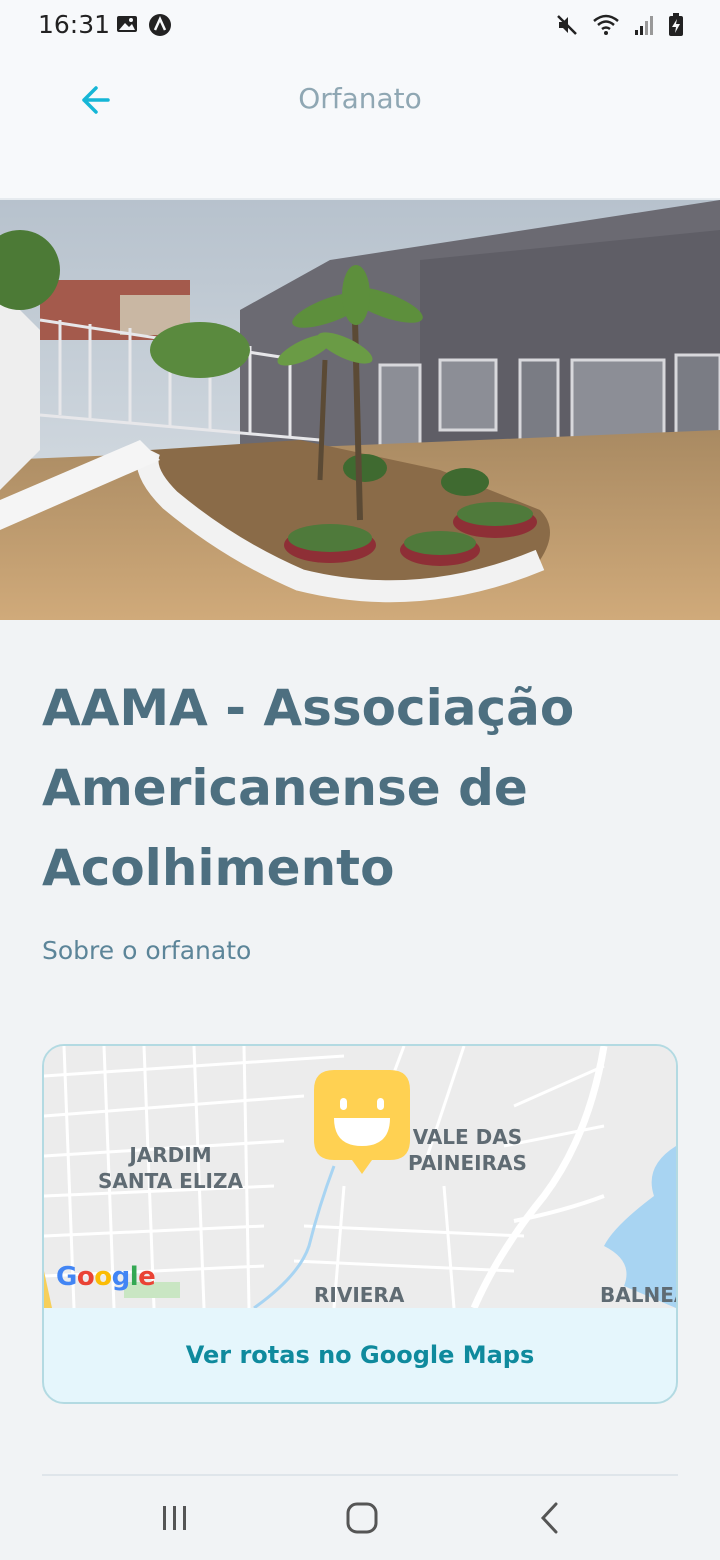  What do you see at coordinates (147, 950) in the screenshot?
I see `about-label: Sobre o orfanato` at bounding box center [147, 950].